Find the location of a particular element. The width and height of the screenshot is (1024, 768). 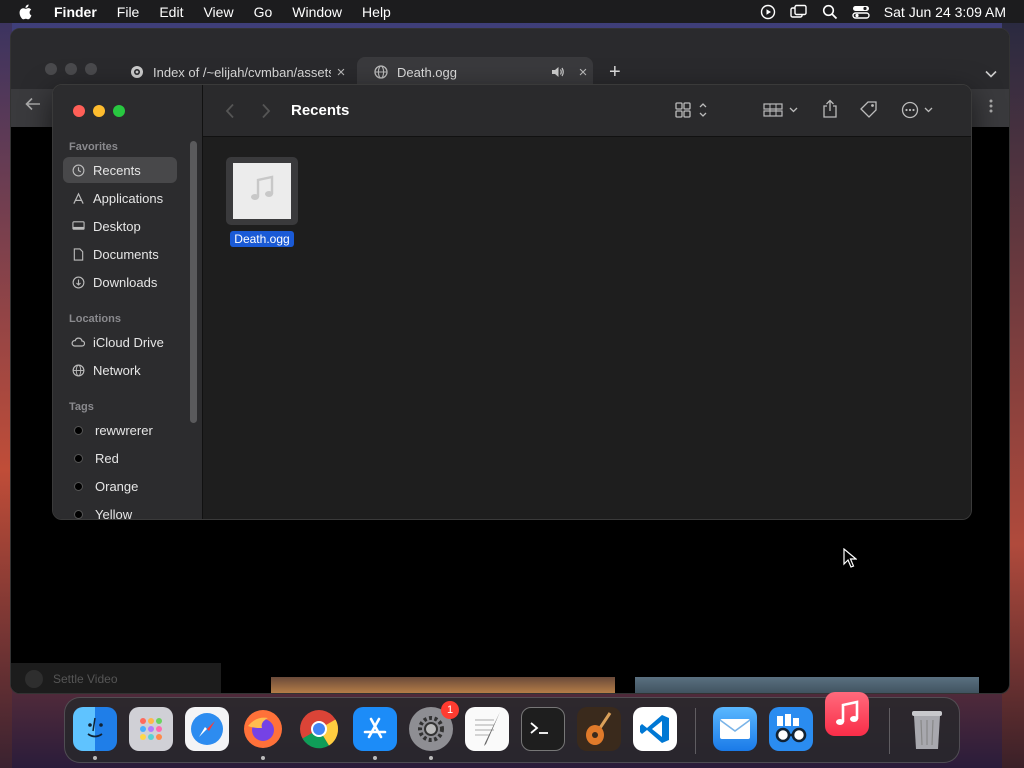

kebab-menu-icon is located at coordinates (991, 108).